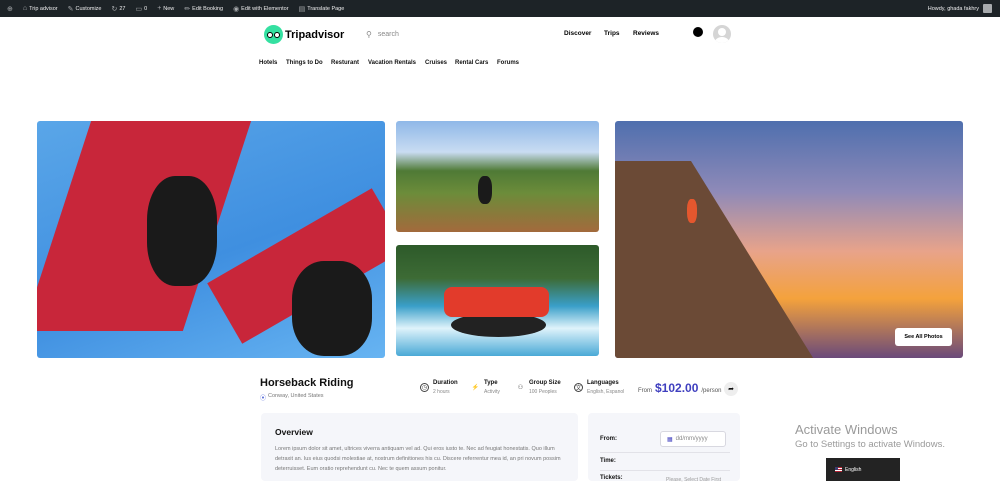 Image resolution: width=1000 pixels, height=483 pixels. I want to click on admin-bar-comments: ▭ 0, so click(142, 8).